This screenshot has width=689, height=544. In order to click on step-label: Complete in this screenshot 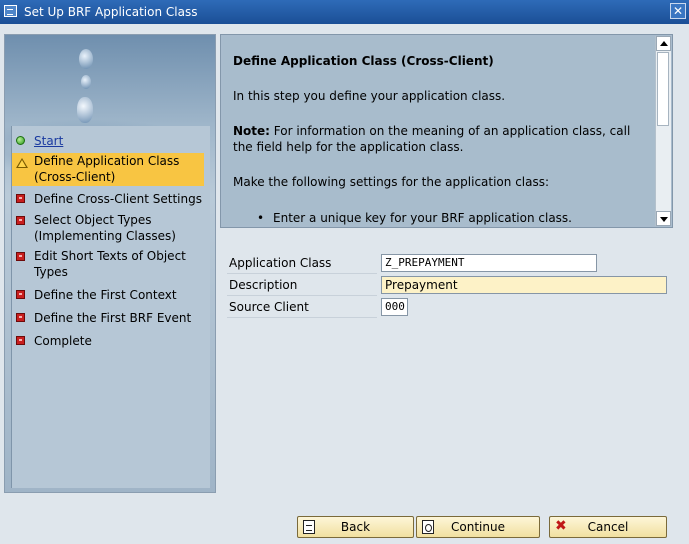, I will do `click(63, 341)`.